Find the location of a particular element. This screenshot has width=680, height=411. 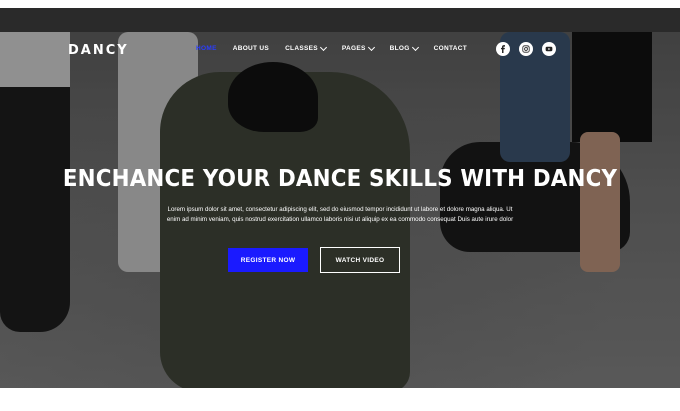

brand-logo: DANCY is located at coordinates (98, 50).